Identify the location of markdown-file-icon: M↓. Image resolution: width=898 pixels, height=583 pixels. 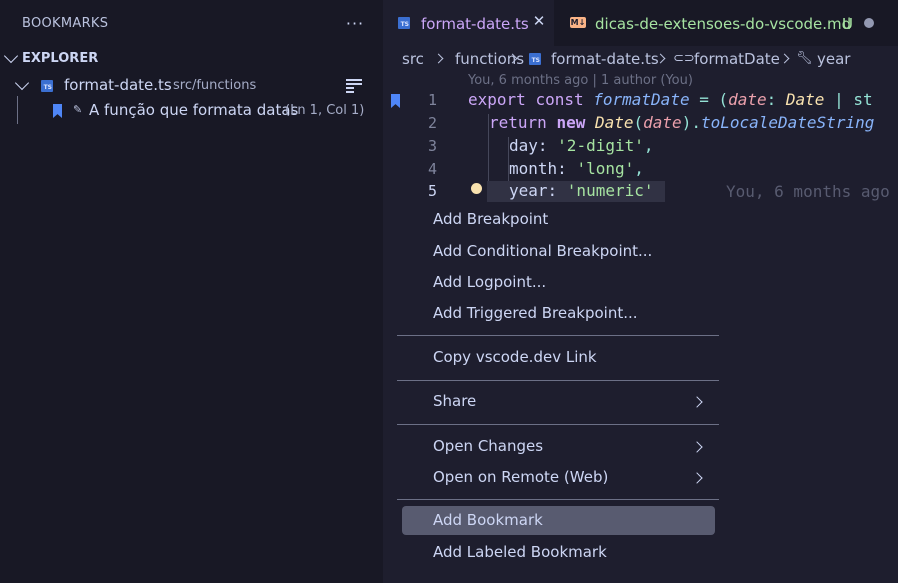
(578, 22).